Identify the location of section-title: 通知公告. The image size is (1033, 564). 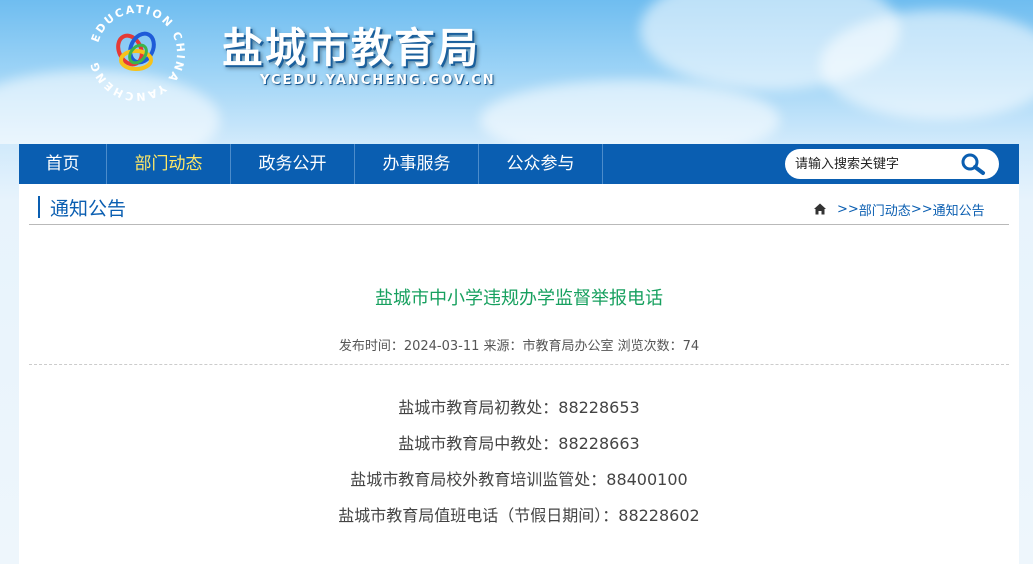
(88, 209).